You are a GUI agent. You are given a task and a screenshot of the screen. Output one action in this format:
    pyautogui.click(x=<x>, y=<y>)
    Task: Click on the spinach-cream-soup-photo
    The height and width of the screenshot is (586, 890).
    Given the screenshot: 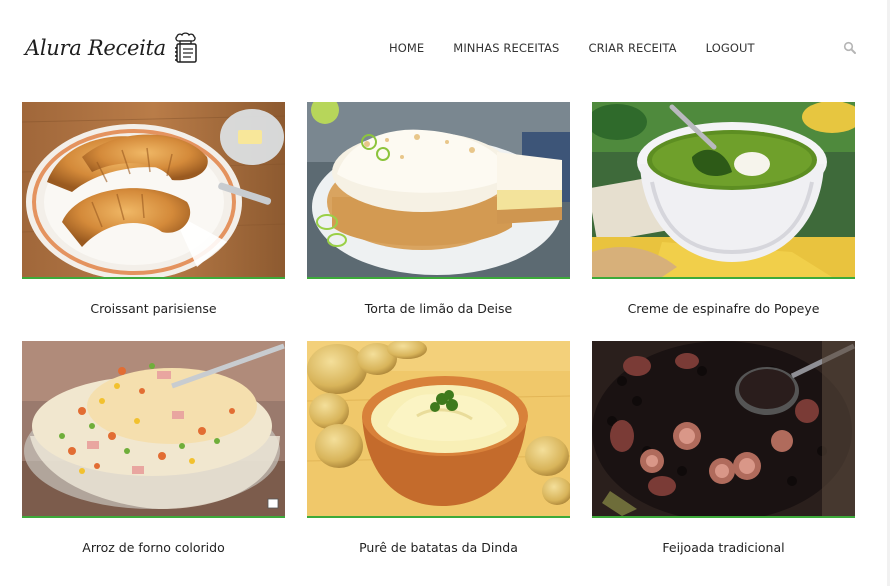 What is the action you would take?
    pyautogui.click(x=723, y=190)
    